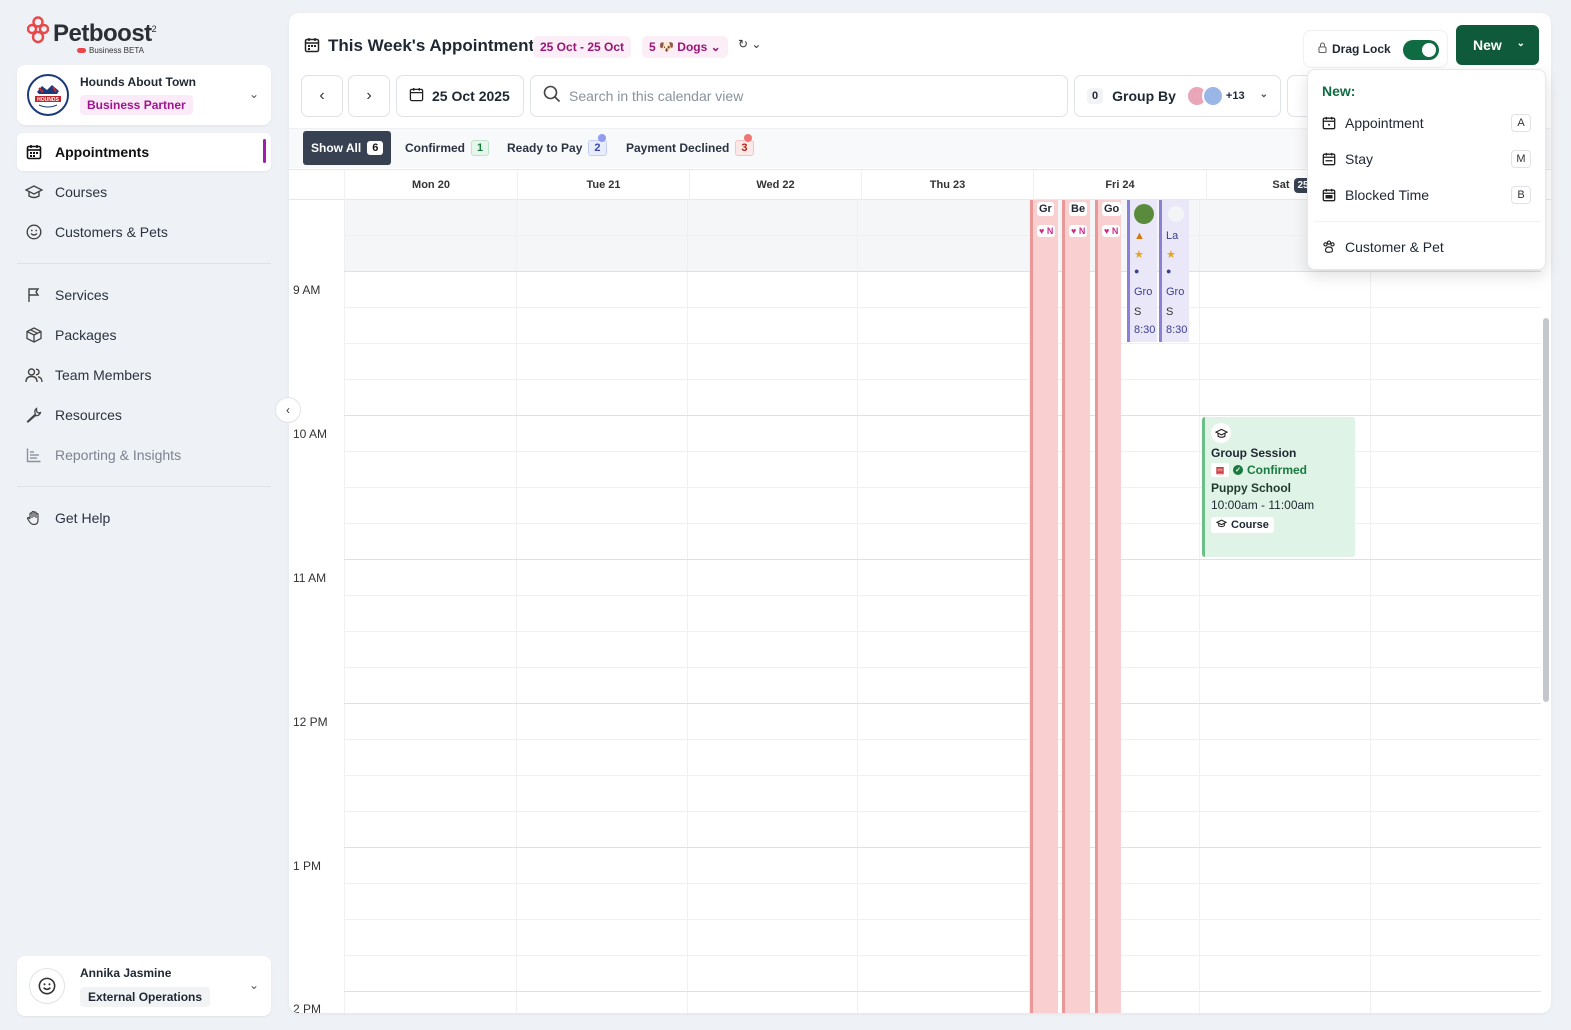 The image size is (1571, 1030). Describe the element at coordinates (447, 148) in the screenshot. I see `filter-confirmed: Confirmed 1` at that location.